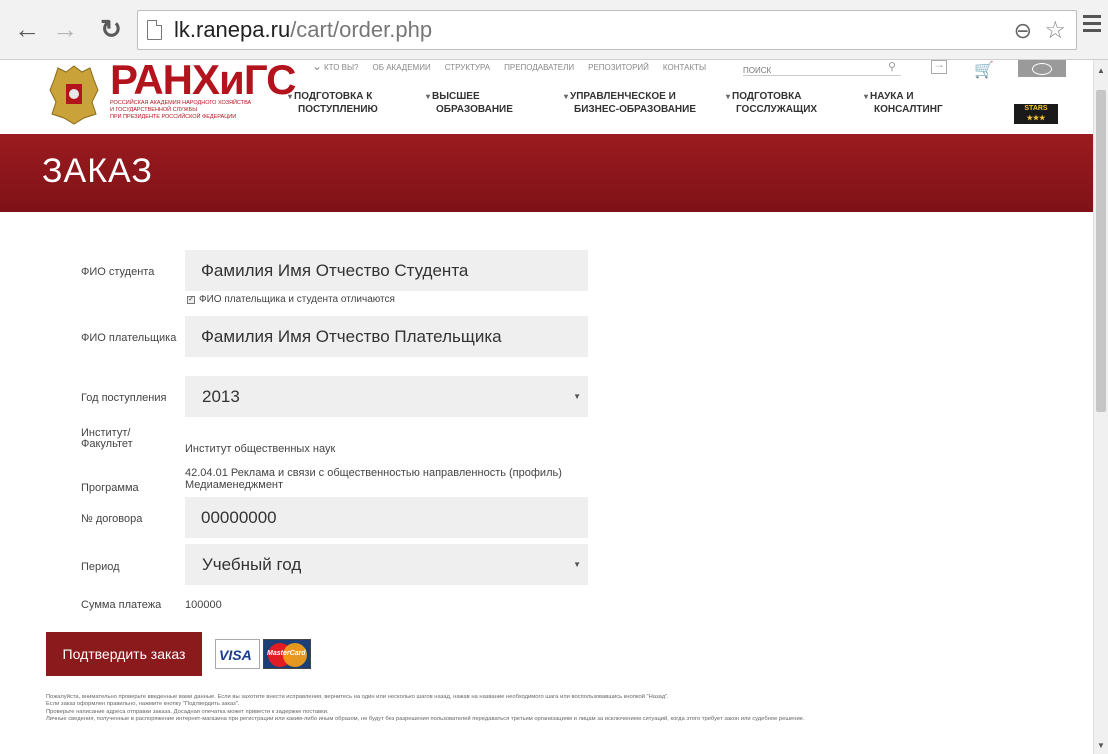  What do you see at coordinates (1036, 114) in the screenshot?
I see `stars-badge: STARS ★★★` at bounding box center [1036, 114].